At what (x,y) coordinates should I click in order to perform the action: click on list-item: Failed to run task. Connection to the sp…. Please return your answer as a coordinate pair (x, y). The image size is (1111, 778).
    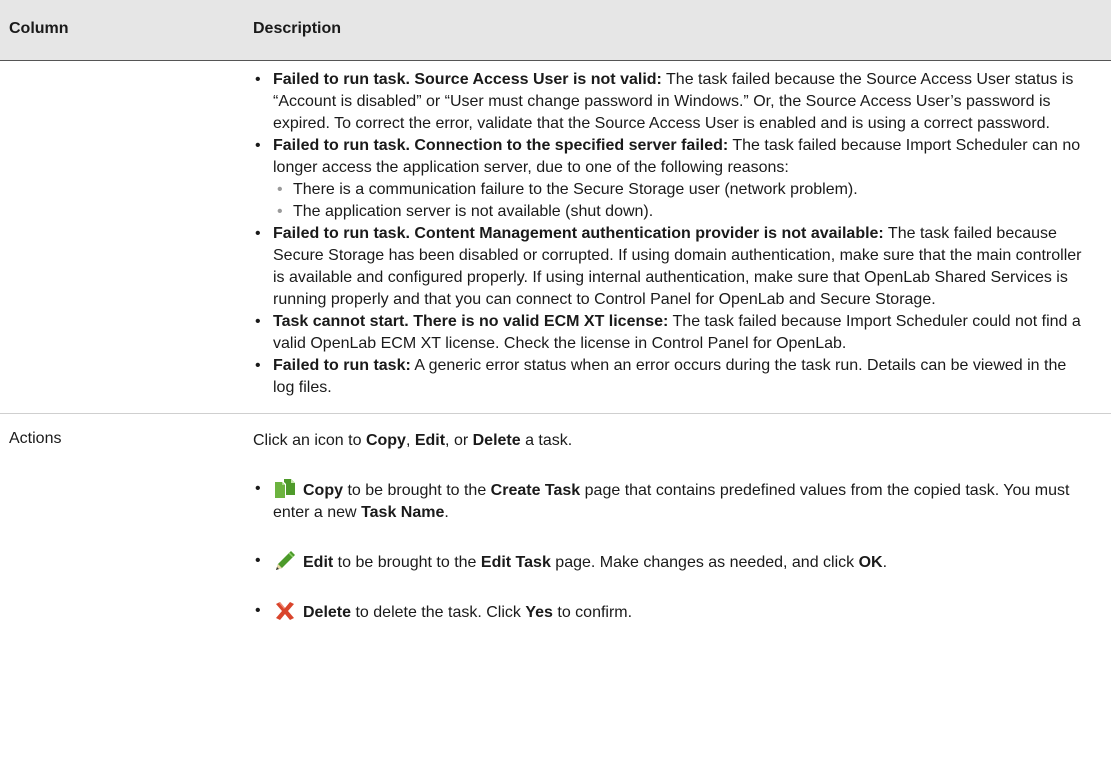
    Looking at the image, I should click on (670, 179).